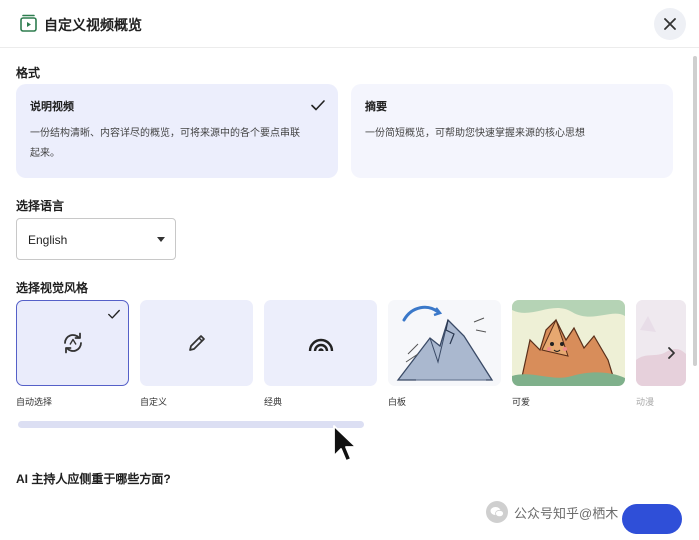 Image resolution: width=699 pixels, height=540 pixels. I want to click on style-option-cute, so click(568, 343).